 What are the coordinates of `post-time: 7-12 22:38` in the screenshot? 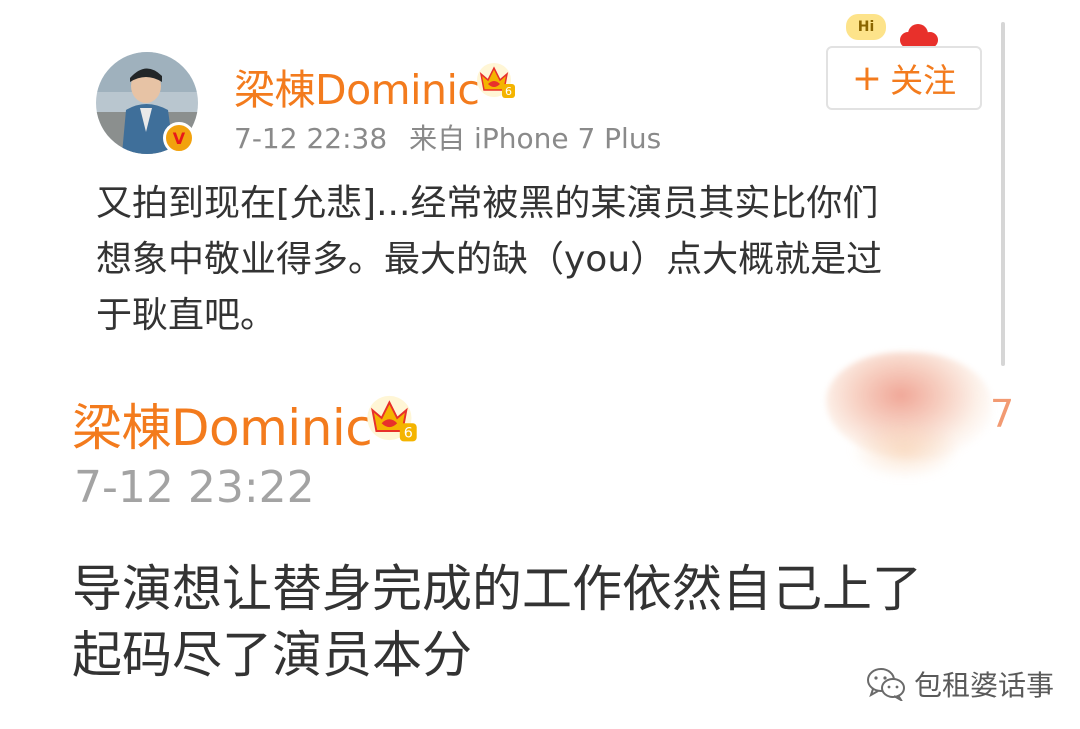 It's located at (311, 138).